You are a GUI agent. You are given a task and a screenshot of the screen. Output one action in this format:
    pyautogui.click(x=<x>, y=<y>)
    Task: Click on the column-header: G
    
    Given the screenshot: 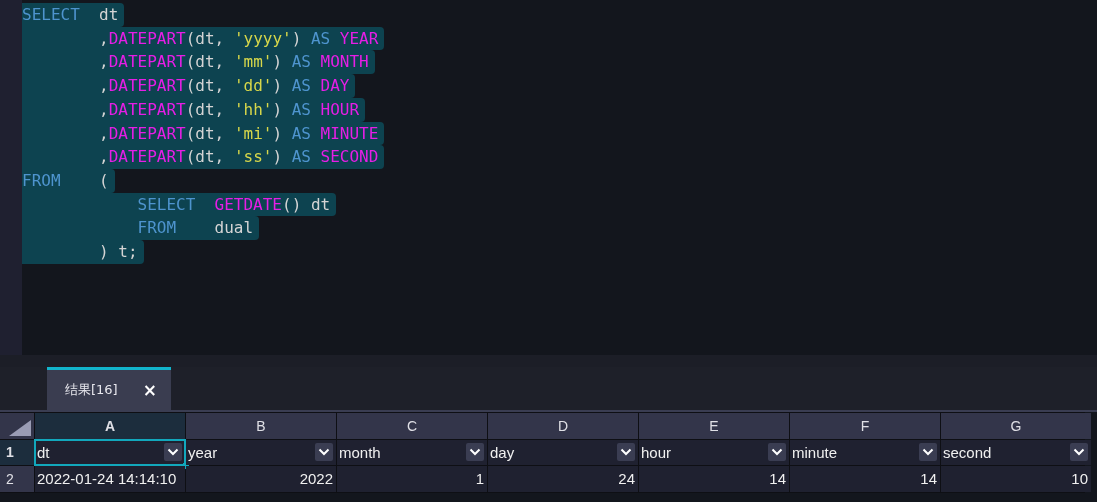 What is the action you would take?
    pyautogui.click(x=1016, y=426)
    